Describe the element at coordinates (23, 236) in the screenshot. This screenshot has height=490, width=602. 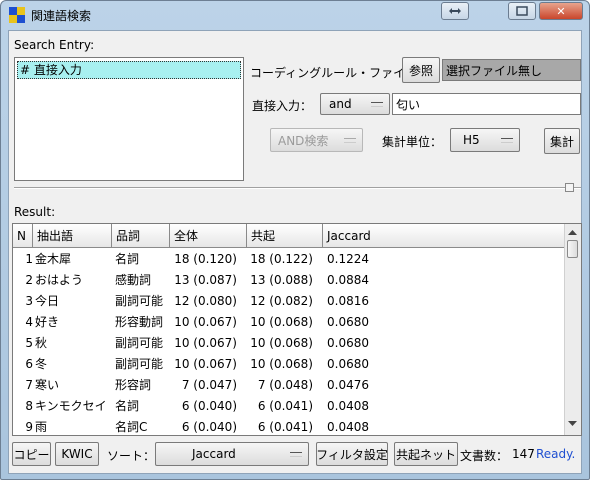
I see `column-header-n: N` at that location.